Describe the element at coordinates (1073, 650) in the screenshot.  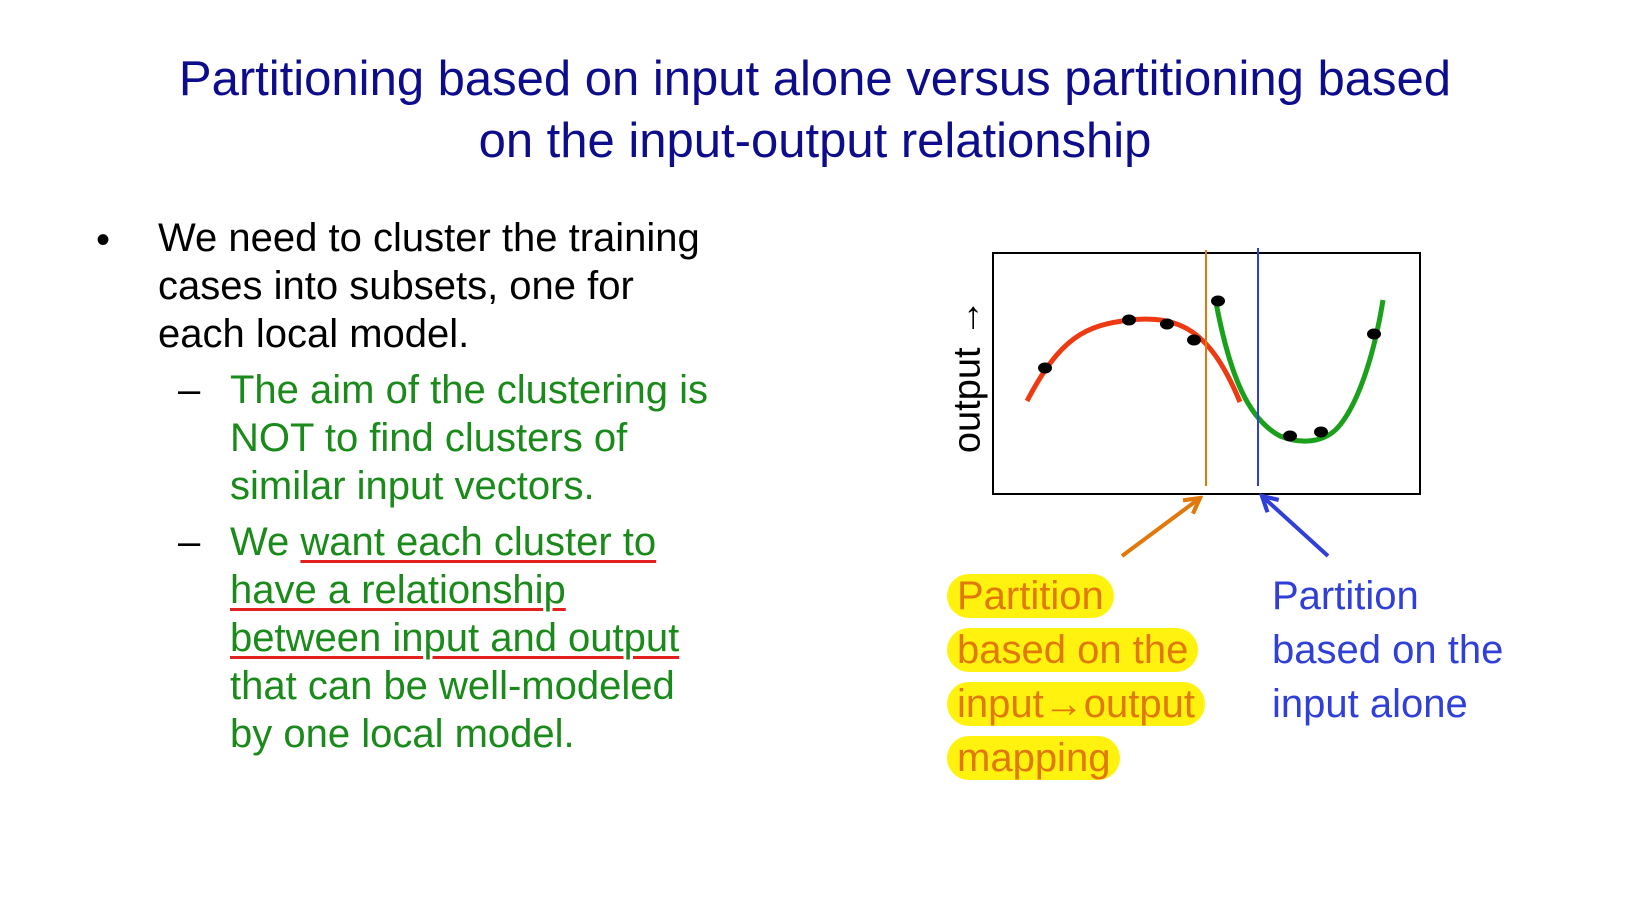
I see `orange-label-line-2: based on the` at that location.